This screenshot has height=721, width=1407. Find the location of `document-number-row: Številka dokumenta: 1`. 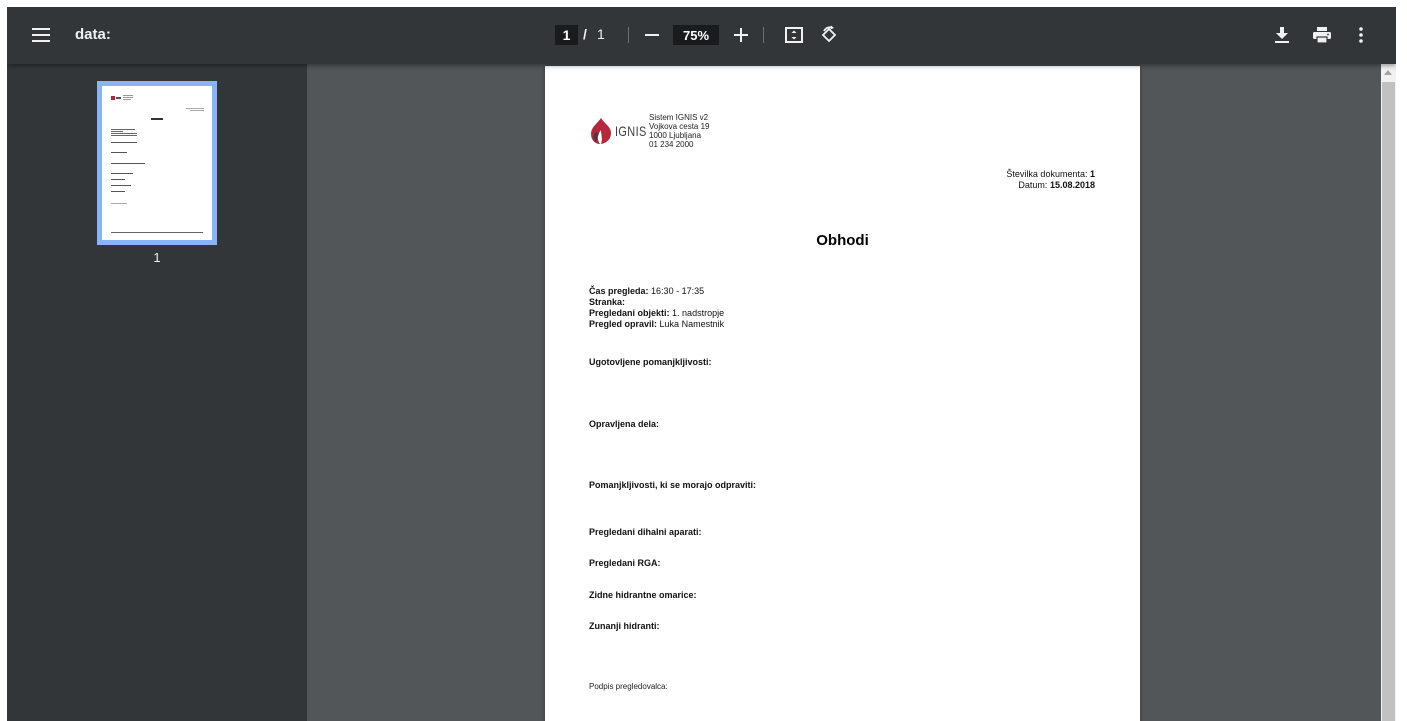

document-number-row: Številka dokumenta: 1 is located at coordinates (1050, 174).